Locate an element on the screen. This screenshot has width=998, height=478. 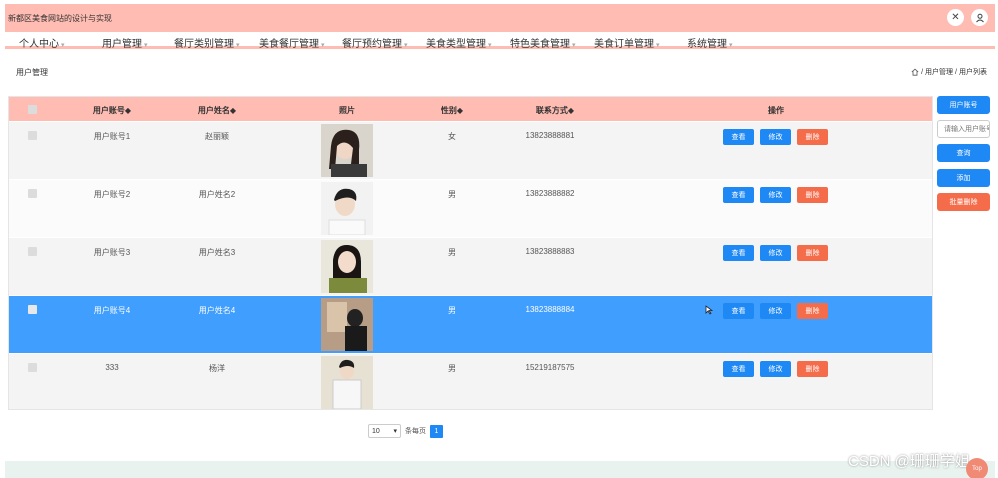
table-row: 333 杨洋 男 15219187575 查看 修改 删除 is located at coordinates (470, 382).